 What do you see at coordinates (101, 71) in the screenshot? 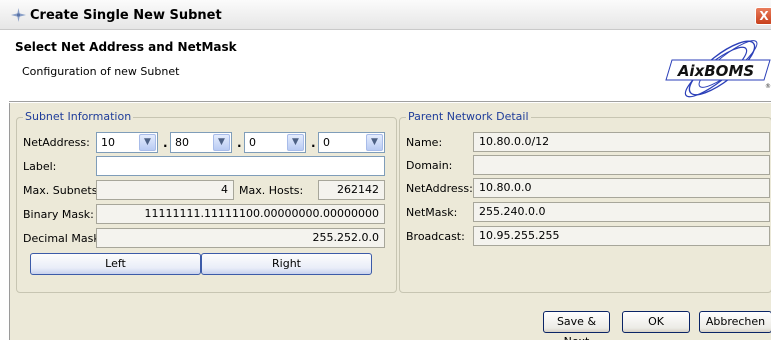
I see `page-subtitle: Configuration of new Subnet` at bounding box center [101, 71].